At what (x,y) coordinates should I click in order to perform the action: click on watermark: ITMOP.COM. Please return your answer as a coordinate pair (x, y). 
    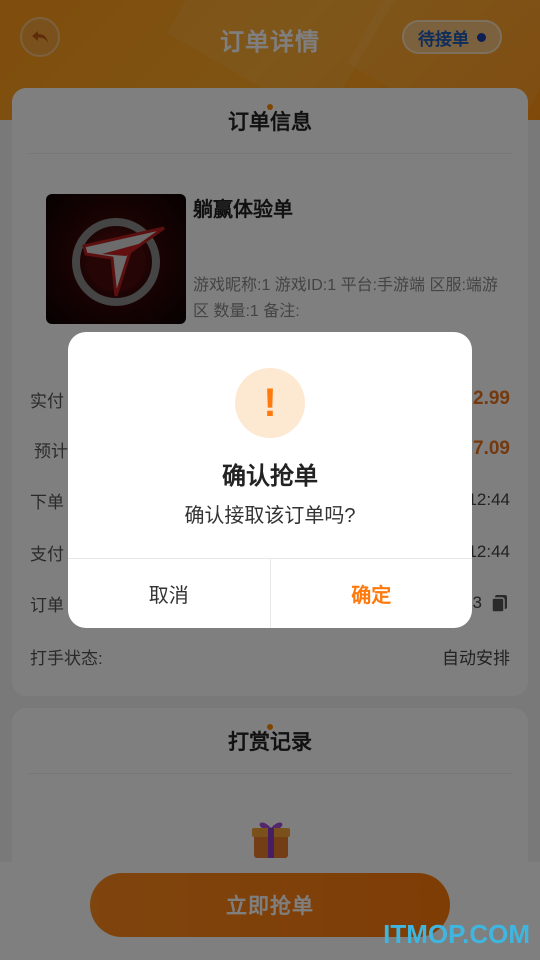
    Looking at the image, I should click on (456, 934).